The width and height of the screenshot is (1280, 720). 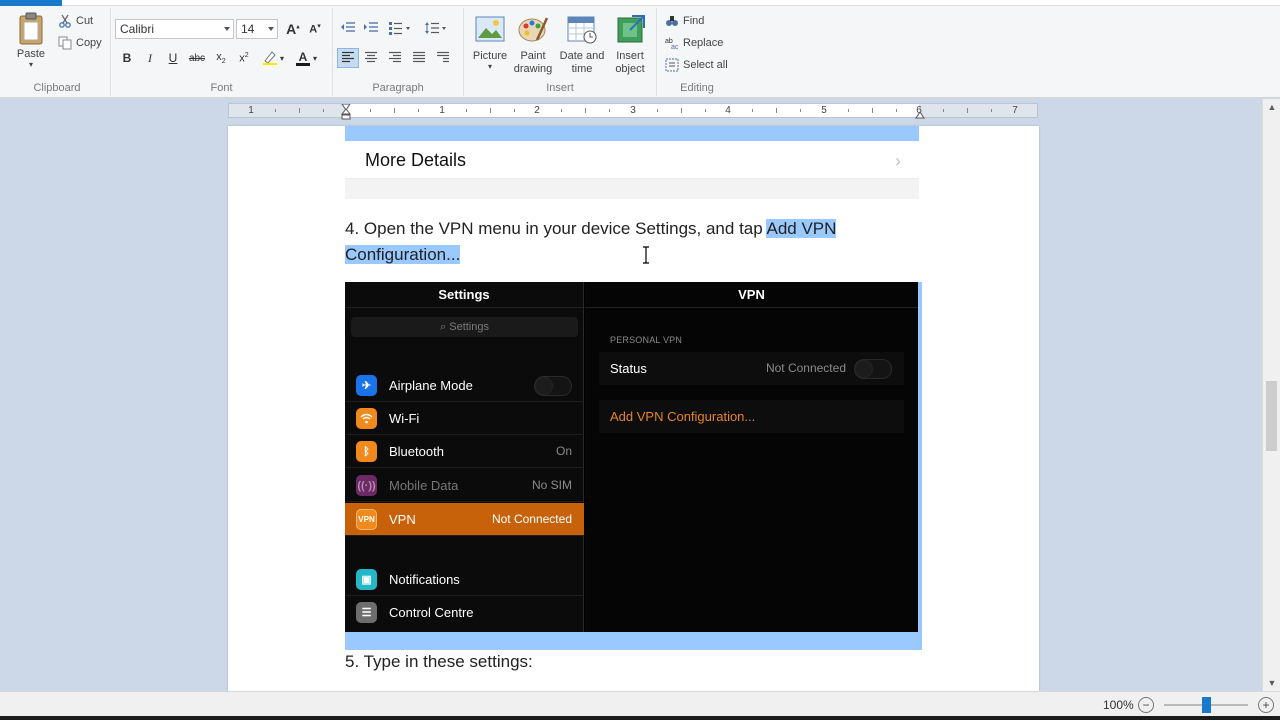 I want to click on zoom-out-button: −, so click(x=1146, y=705).